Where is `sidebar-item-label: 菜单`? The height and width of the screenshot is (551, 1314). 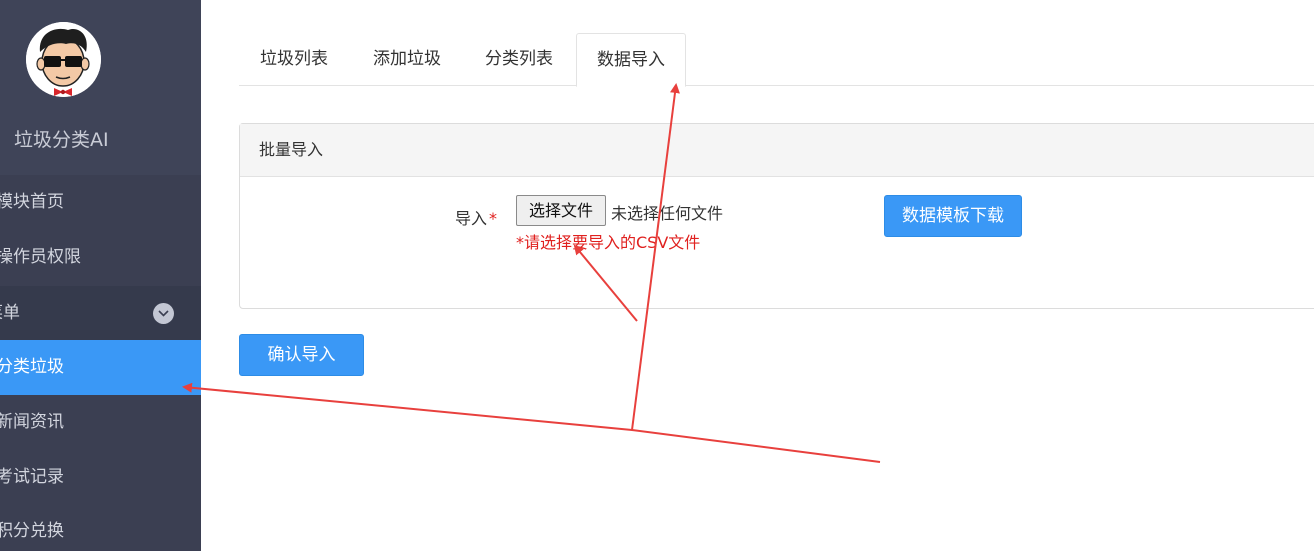
sidebar-item-label: 菜单 is located at coordinates (10, 313).